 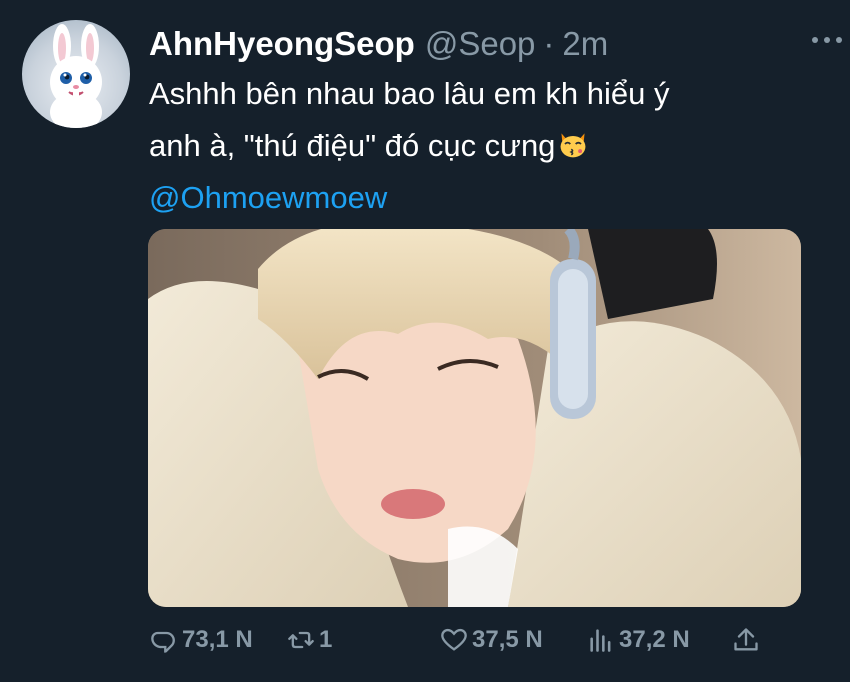 I want to click on more-options-button, so click(x=827, y=40).